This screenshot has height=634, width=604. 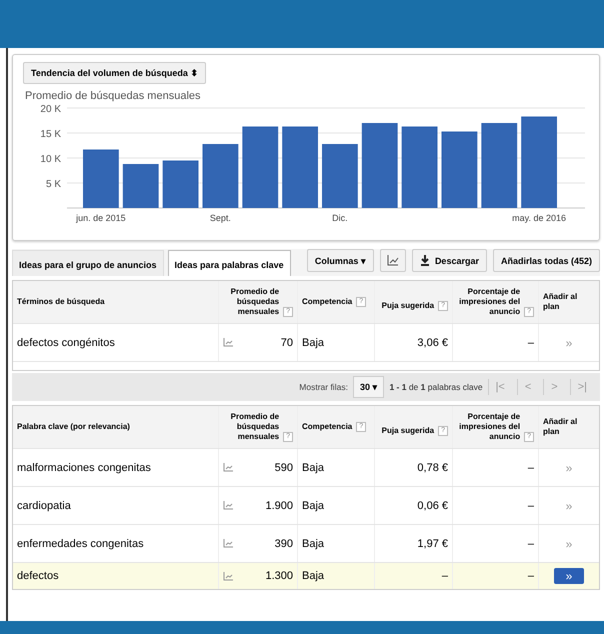 I want to click on axis-label: Sept., so click(x=220, y=218).